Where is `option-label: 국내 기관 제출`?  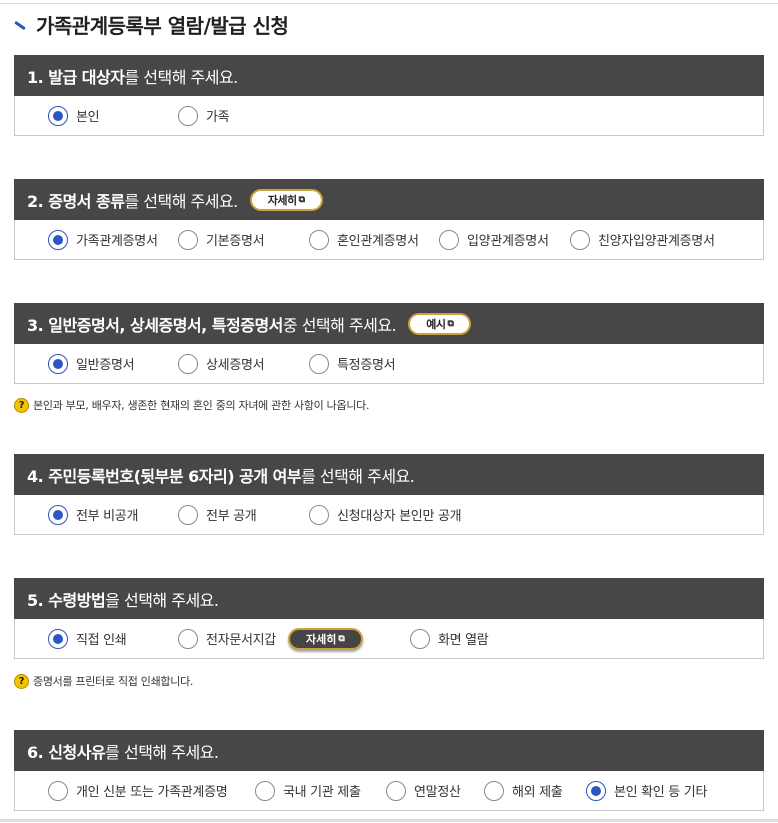
option-label: 국내 기관 제출 is located at coordinates (322, 792).